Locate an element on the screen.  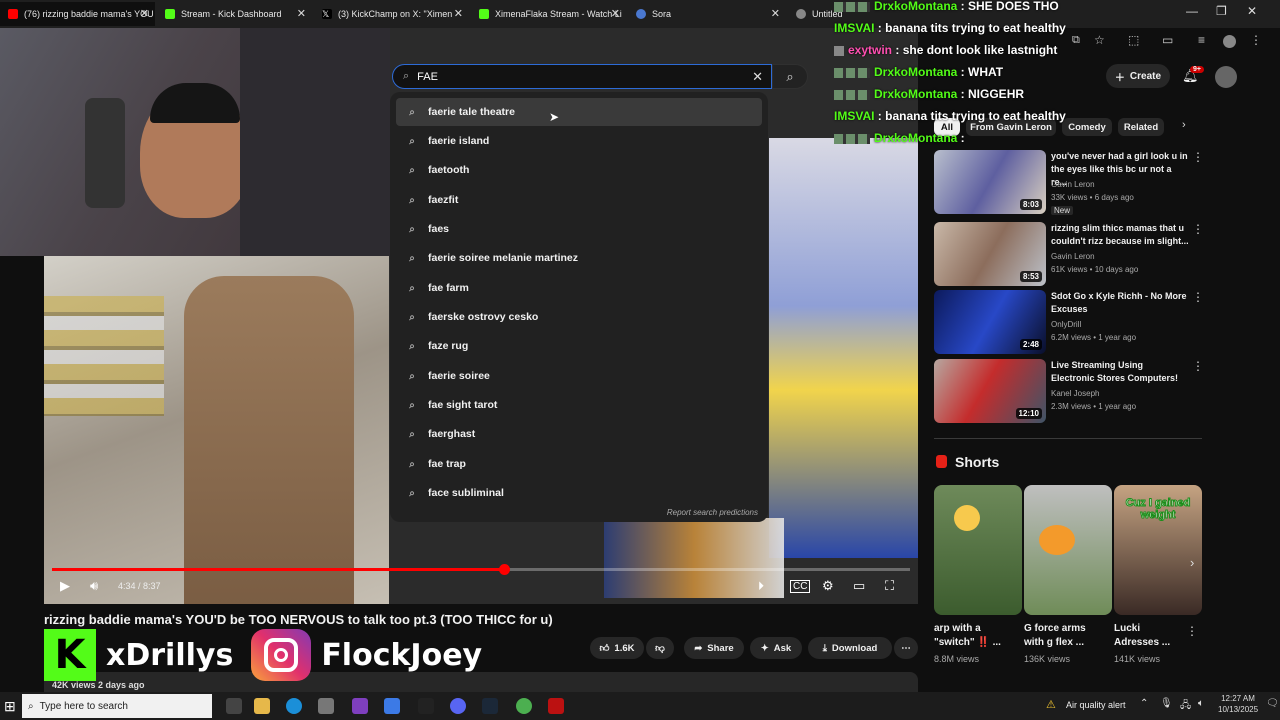
speaker-icon: 🔈︎ is located at coordinates (1201, 703).